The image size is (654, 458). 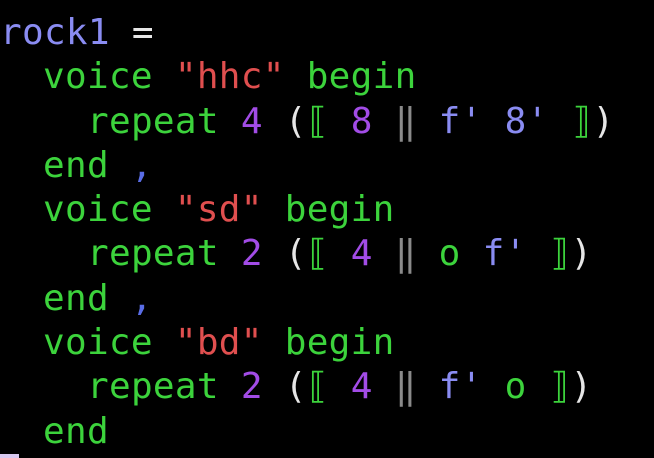 I want to click on text-cursor, so click(x=9, y=456).